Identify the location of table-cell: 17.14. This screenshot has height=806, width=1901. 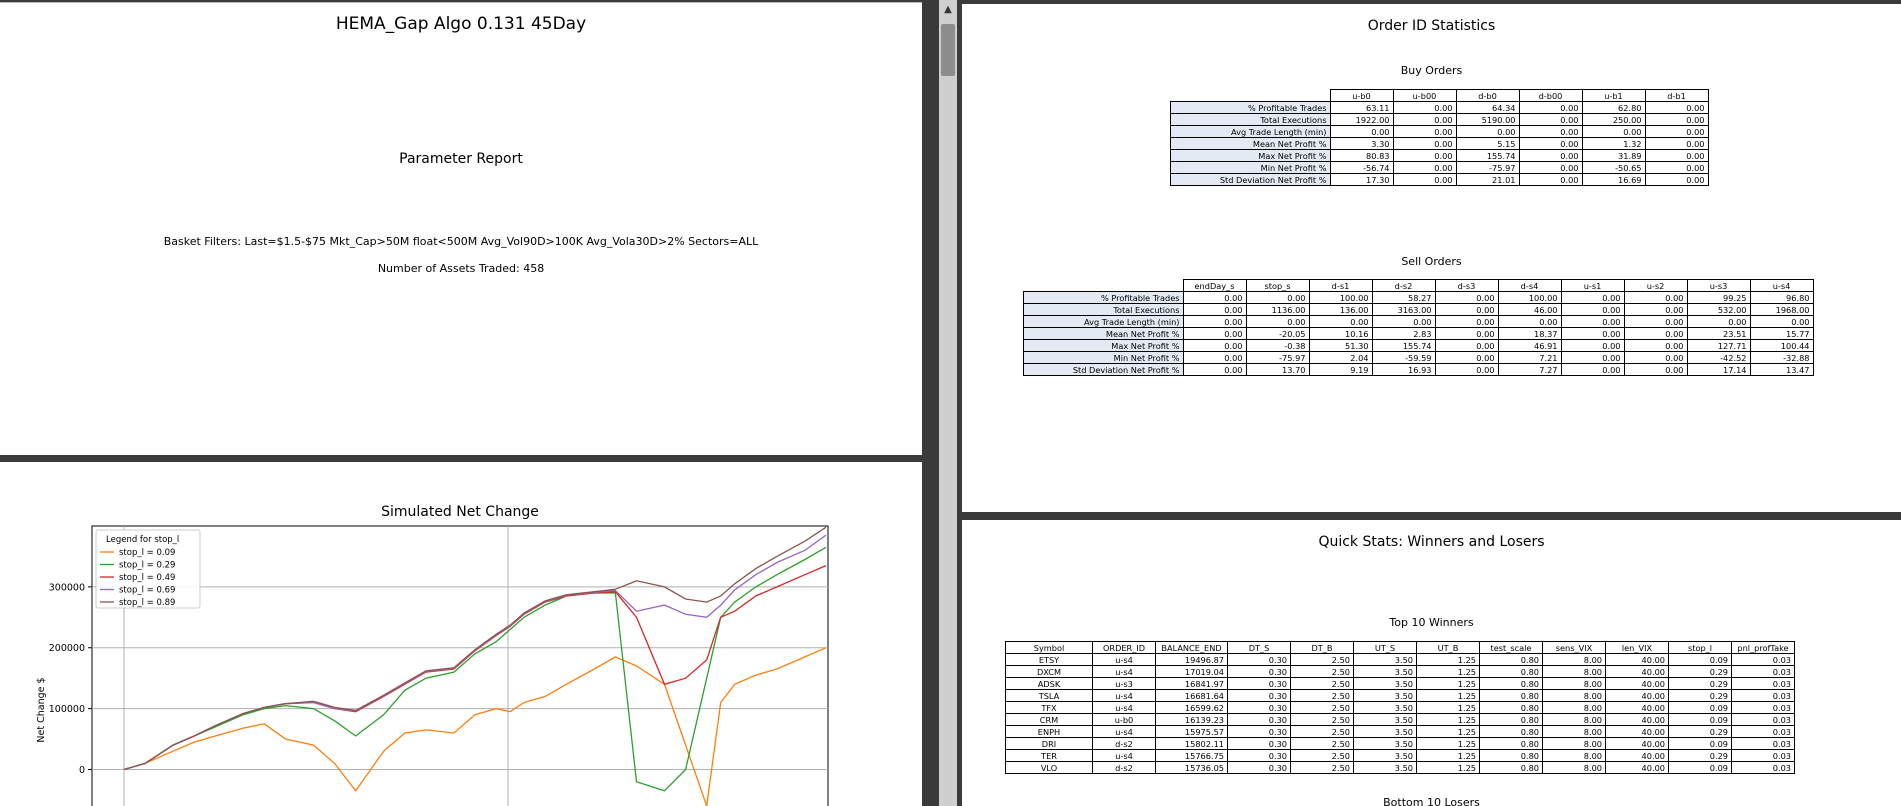
(1718, 369).